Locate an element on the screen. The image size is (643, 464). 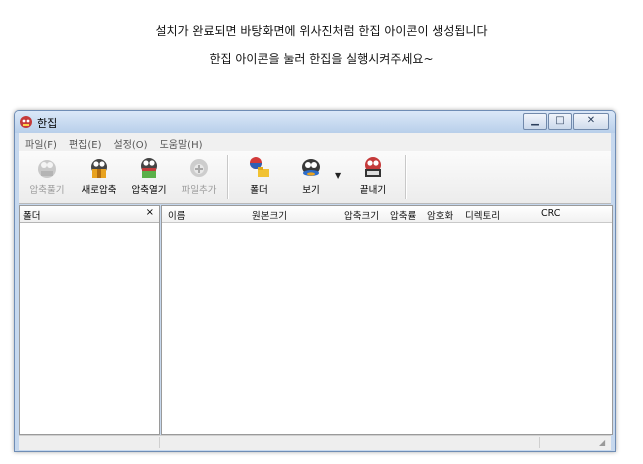
column-directory: 디렉토리 is located at coordinates (482, 215).